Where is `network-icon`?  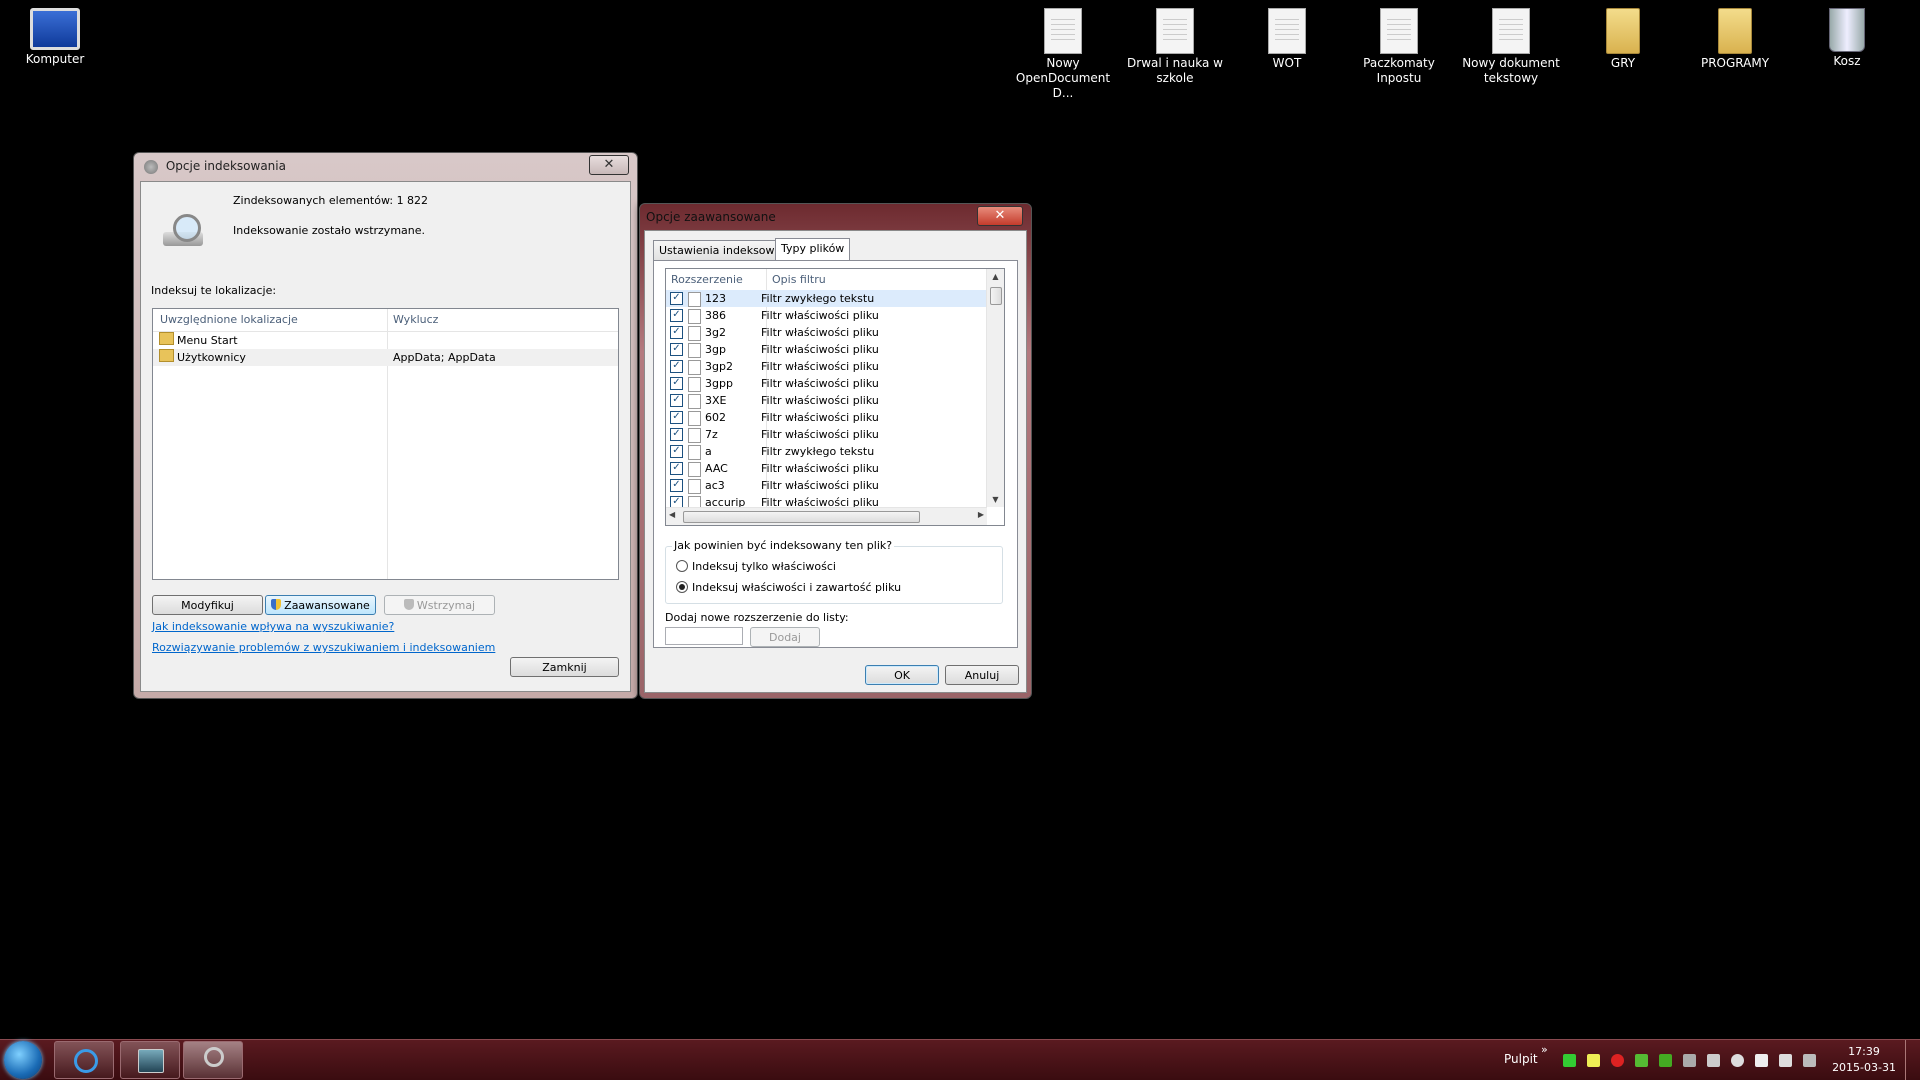 network-icon is located at coordinates (1569, 1060).